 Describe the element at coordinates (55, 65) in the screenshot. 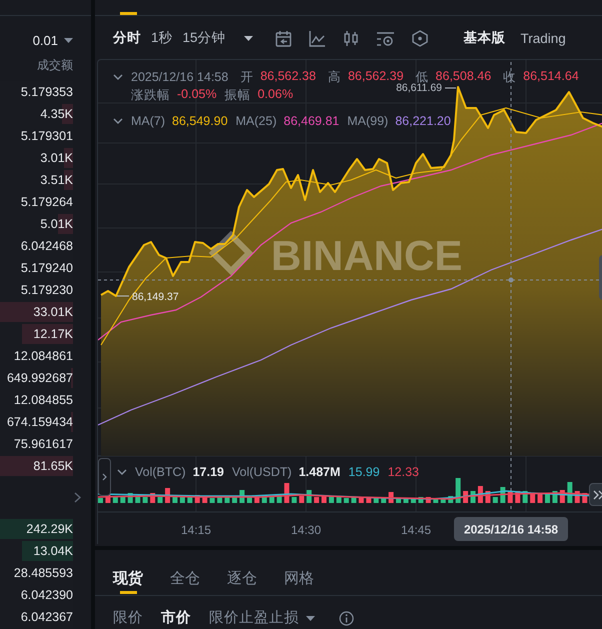

I see `column-header: 成交额` at that location.